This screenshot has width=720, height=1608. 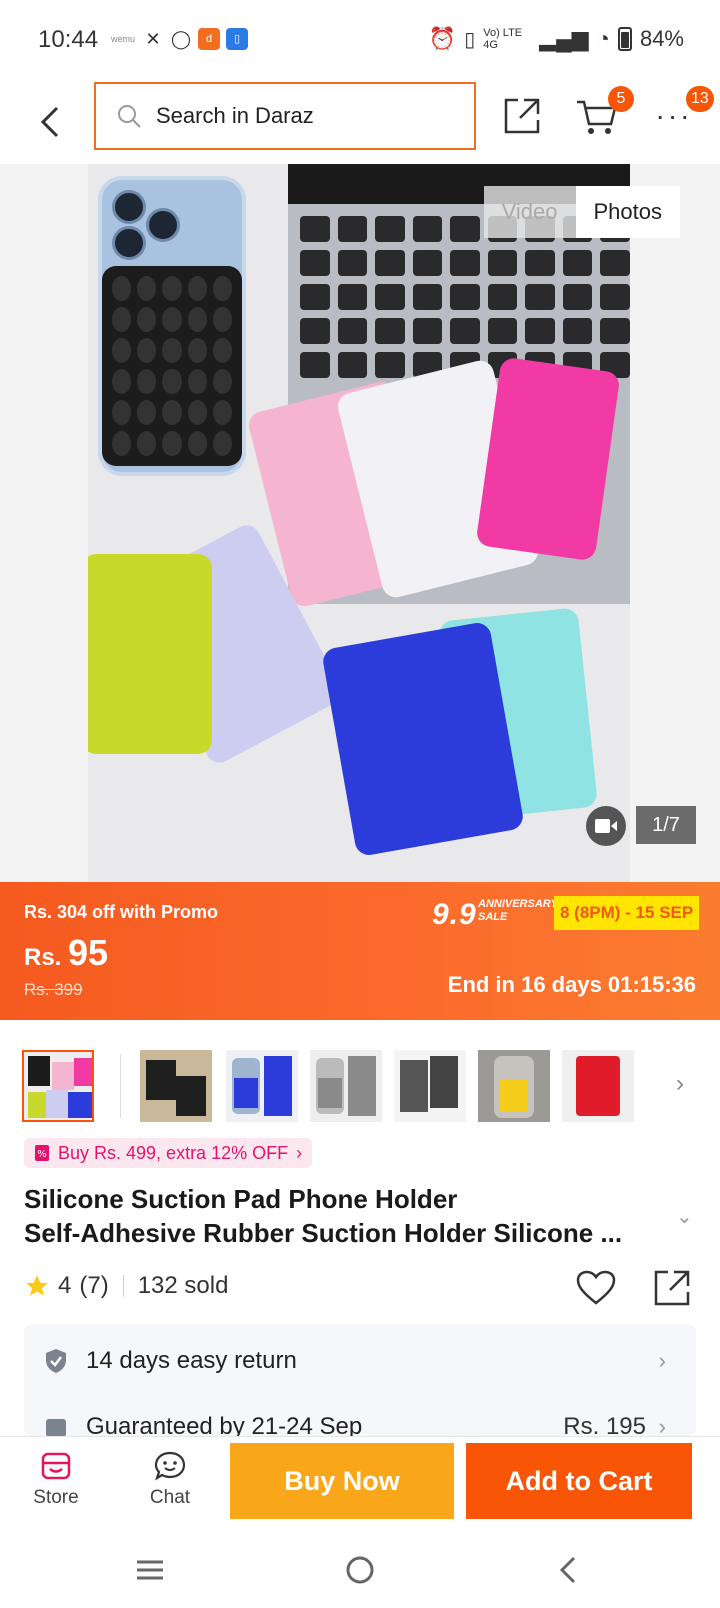 I want to click on video-play-button, so click(x=606, y=826).